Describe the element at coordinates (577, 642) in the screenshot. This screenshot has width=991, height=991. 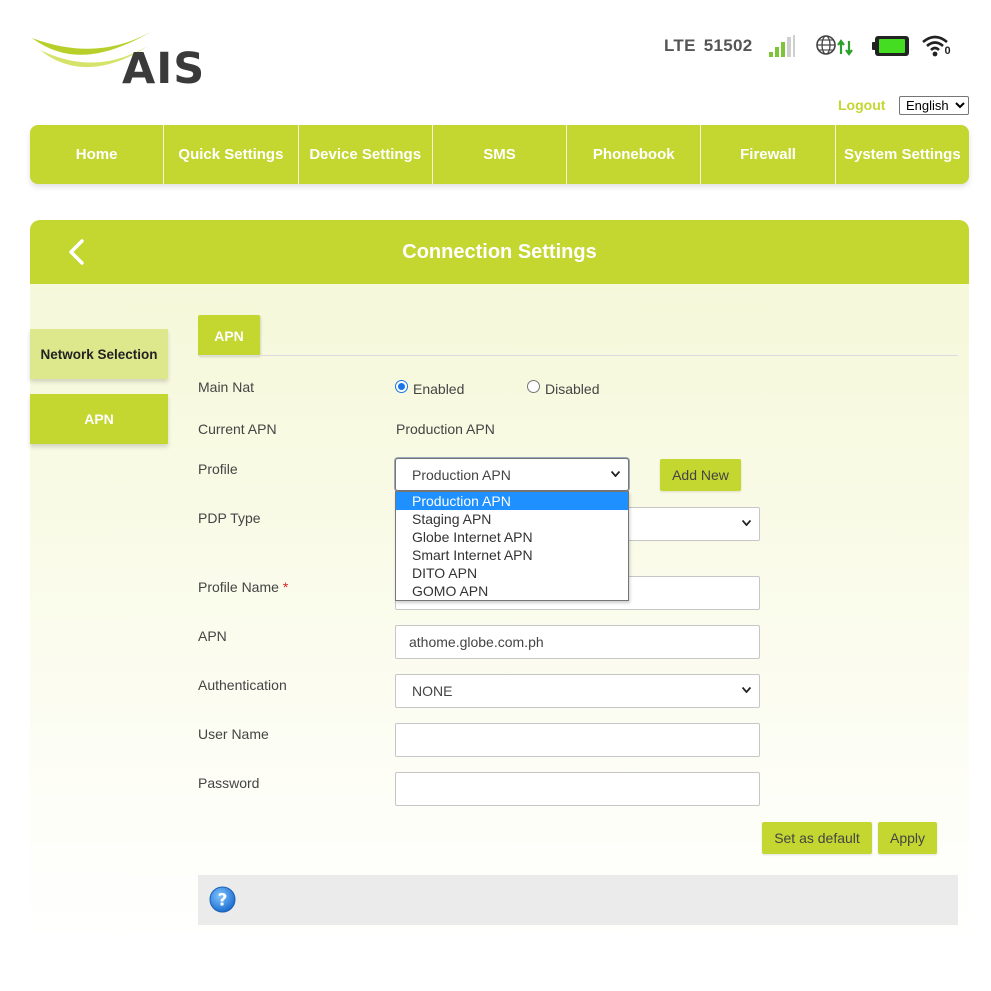
I see `apn-input: athome.globe.com.ph` at that location.